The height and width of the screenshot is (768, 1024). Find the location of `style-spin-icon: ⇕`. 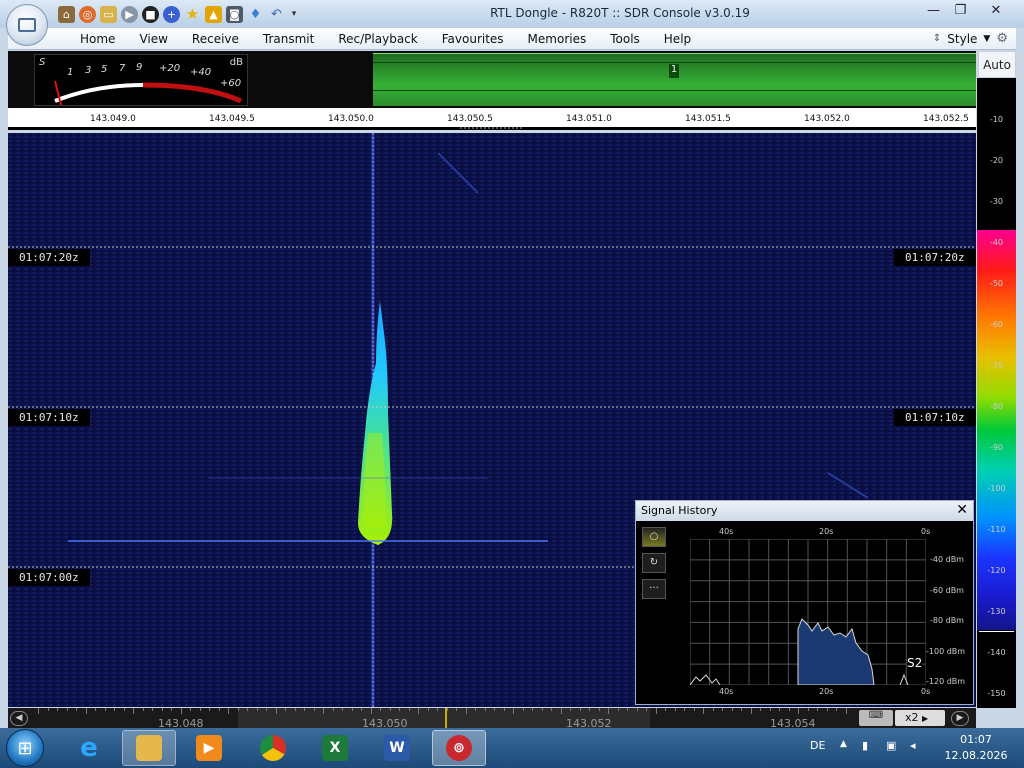

style-spin-icon: ⇕ is located at coordinates (937, 38).